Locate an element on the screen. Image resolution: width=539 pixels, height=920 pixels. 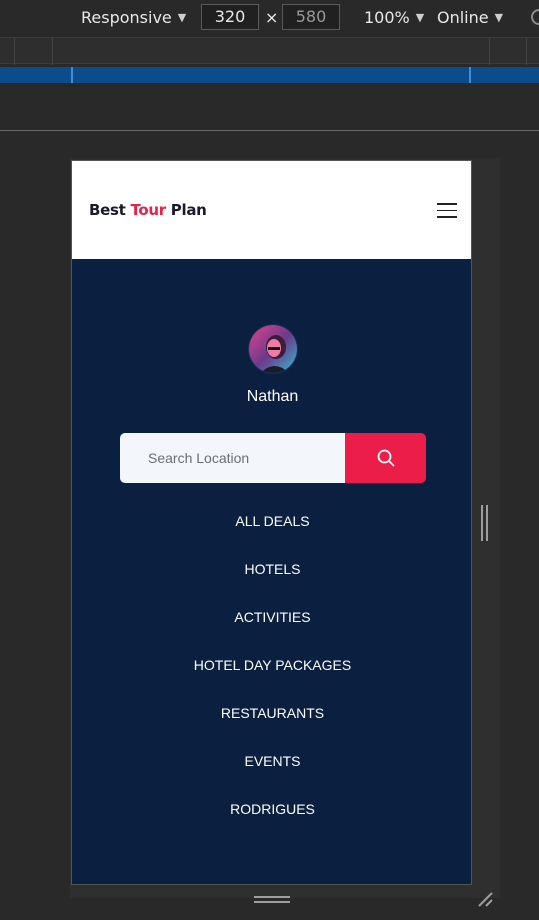
zoom-select: 100% ▼ is located at coordinates (394, 17).